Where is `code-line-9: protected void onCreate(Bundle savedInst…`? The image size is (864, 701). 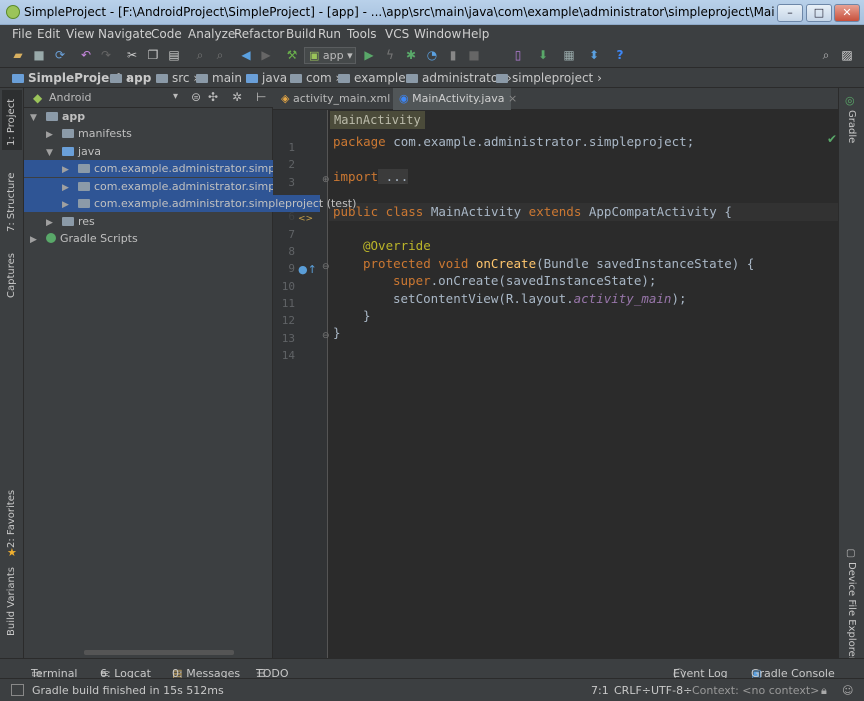 code-line-9: protected void onCreate(Bundle savedInst… is located at coordinates (558, 263).